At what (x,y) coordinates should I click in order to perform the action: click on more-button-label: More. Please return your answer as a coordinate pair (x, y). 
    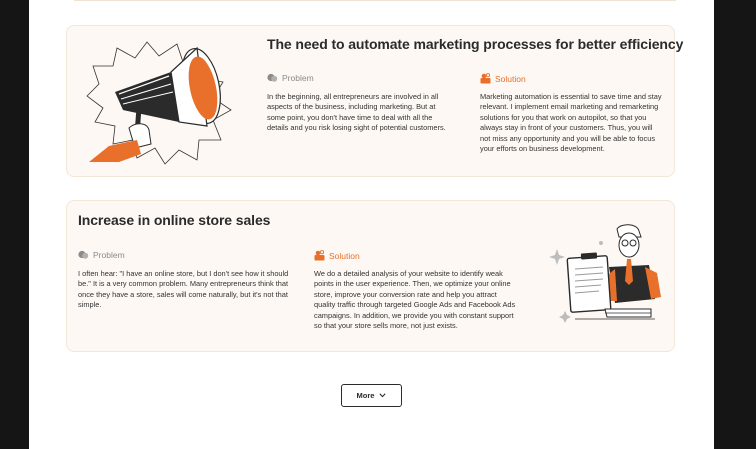
    Looking at the image, I should click on (365, 395).